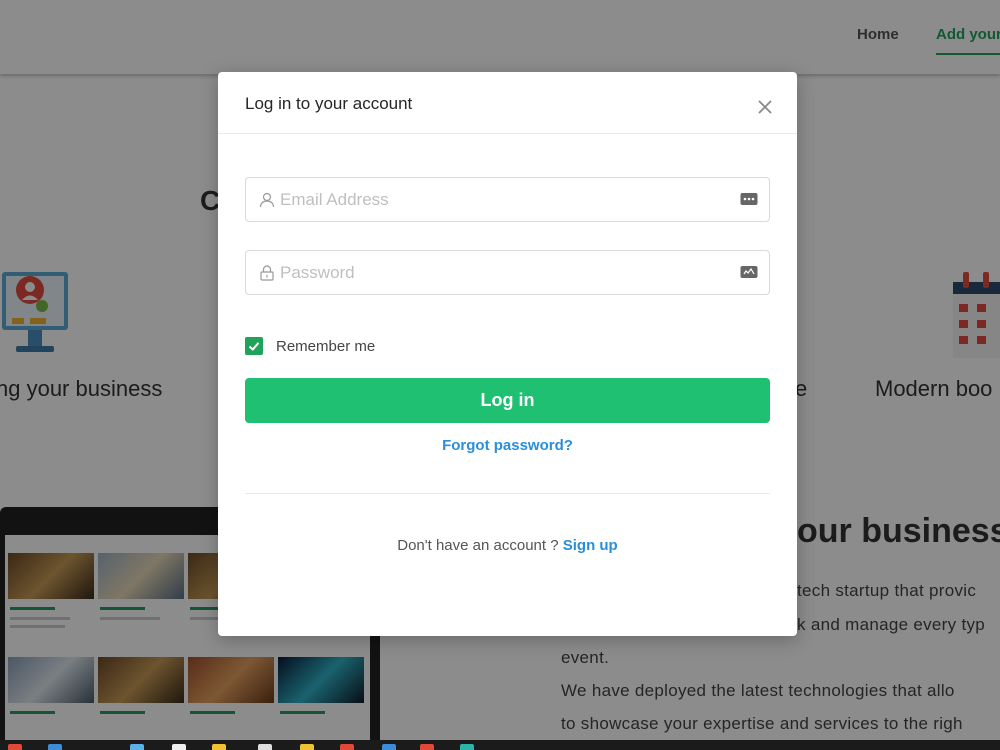 This screenshot has width=1000, height=750. Describe the element at coordinates (749, 199) in the screenshot. I see `autofill-key-icon` at that location.